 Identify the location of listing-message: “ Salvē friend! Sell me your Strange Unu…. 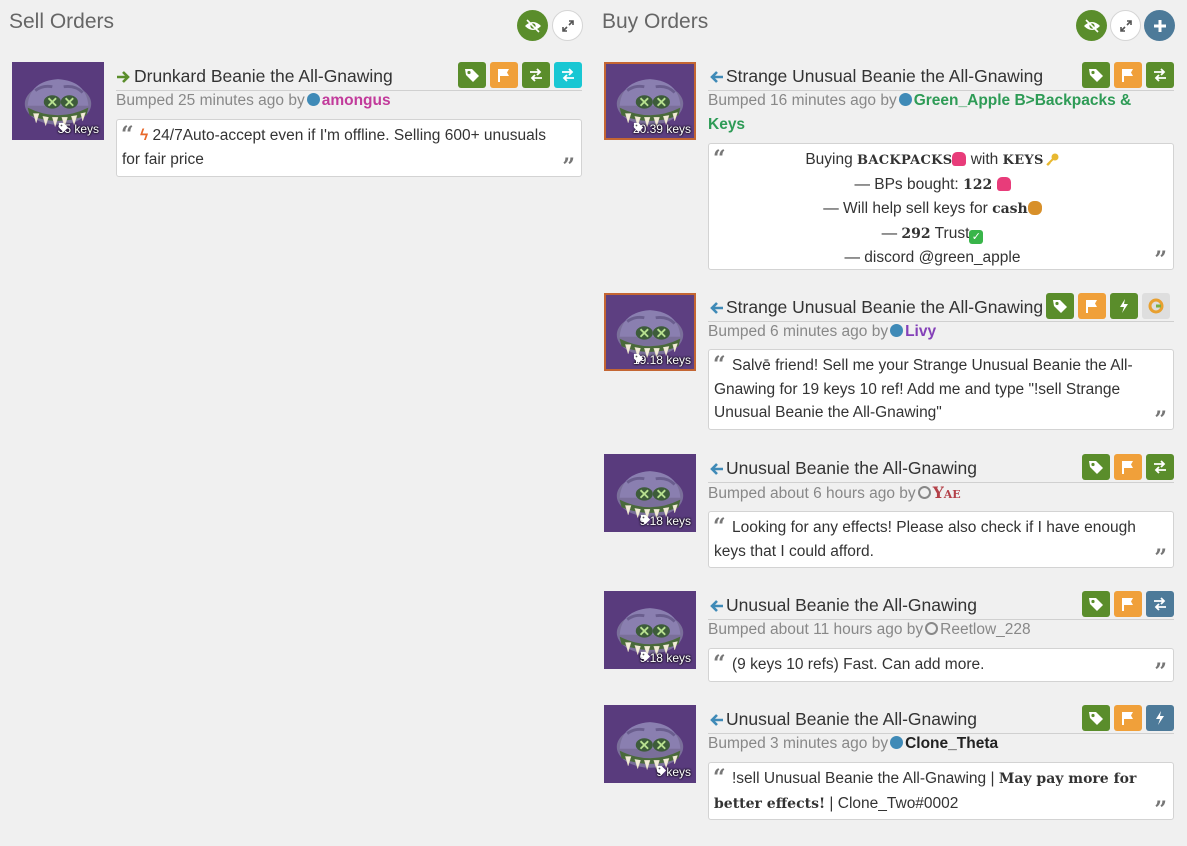
(941, 391).